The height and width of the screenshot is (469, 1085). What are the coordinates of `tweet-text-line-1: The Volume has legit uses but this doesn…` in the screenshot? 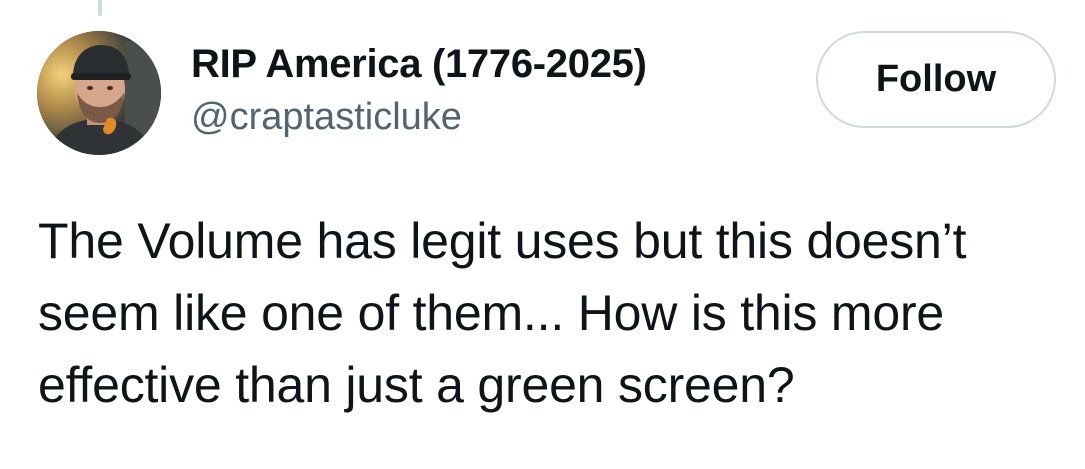 It's located at (502, 241).